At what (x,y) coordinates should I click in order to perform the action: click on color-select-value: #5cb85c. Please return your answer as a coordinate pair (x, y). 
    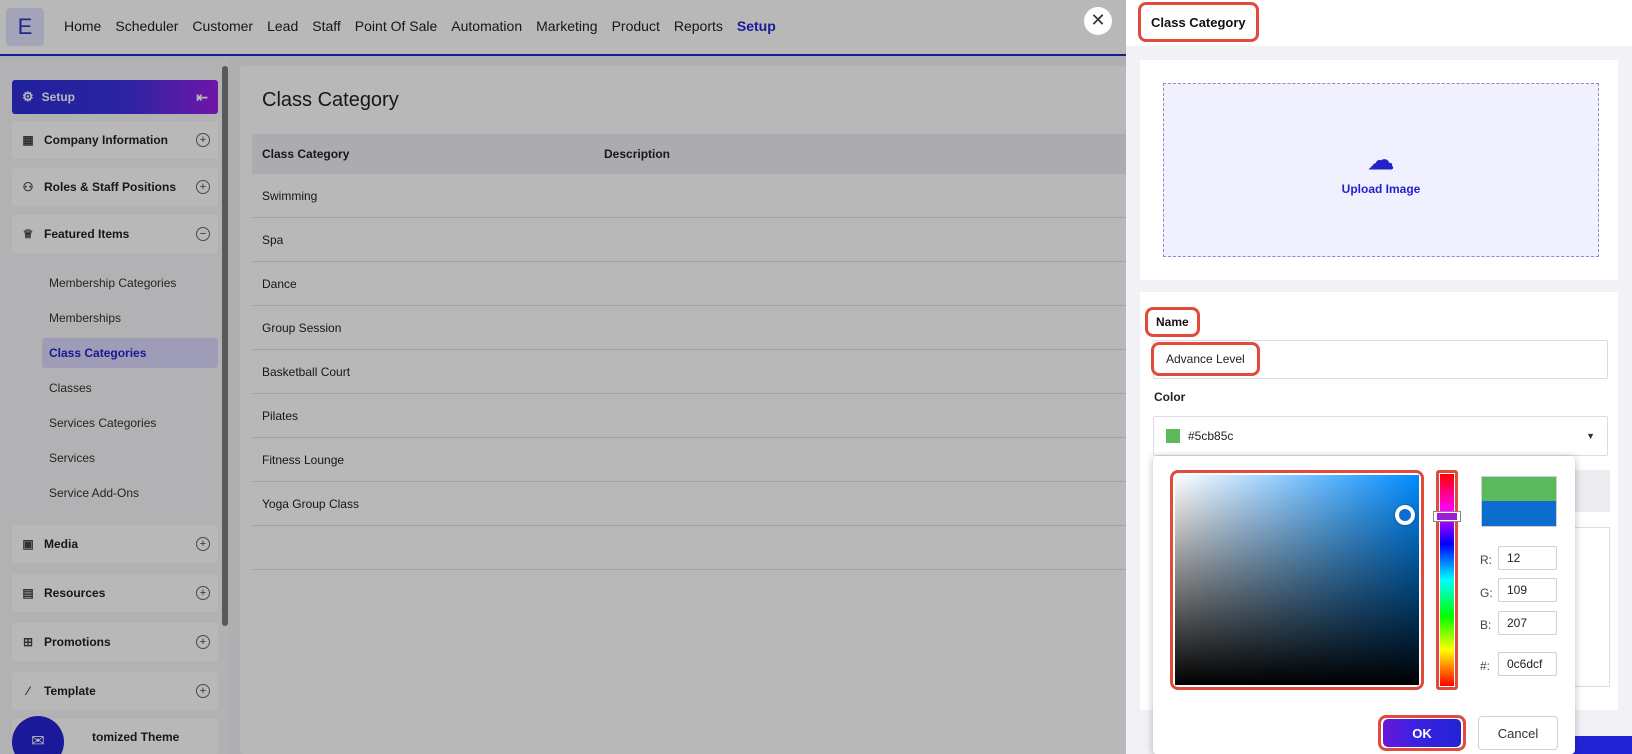
    Looking at the image, I should click on (1211, 436).